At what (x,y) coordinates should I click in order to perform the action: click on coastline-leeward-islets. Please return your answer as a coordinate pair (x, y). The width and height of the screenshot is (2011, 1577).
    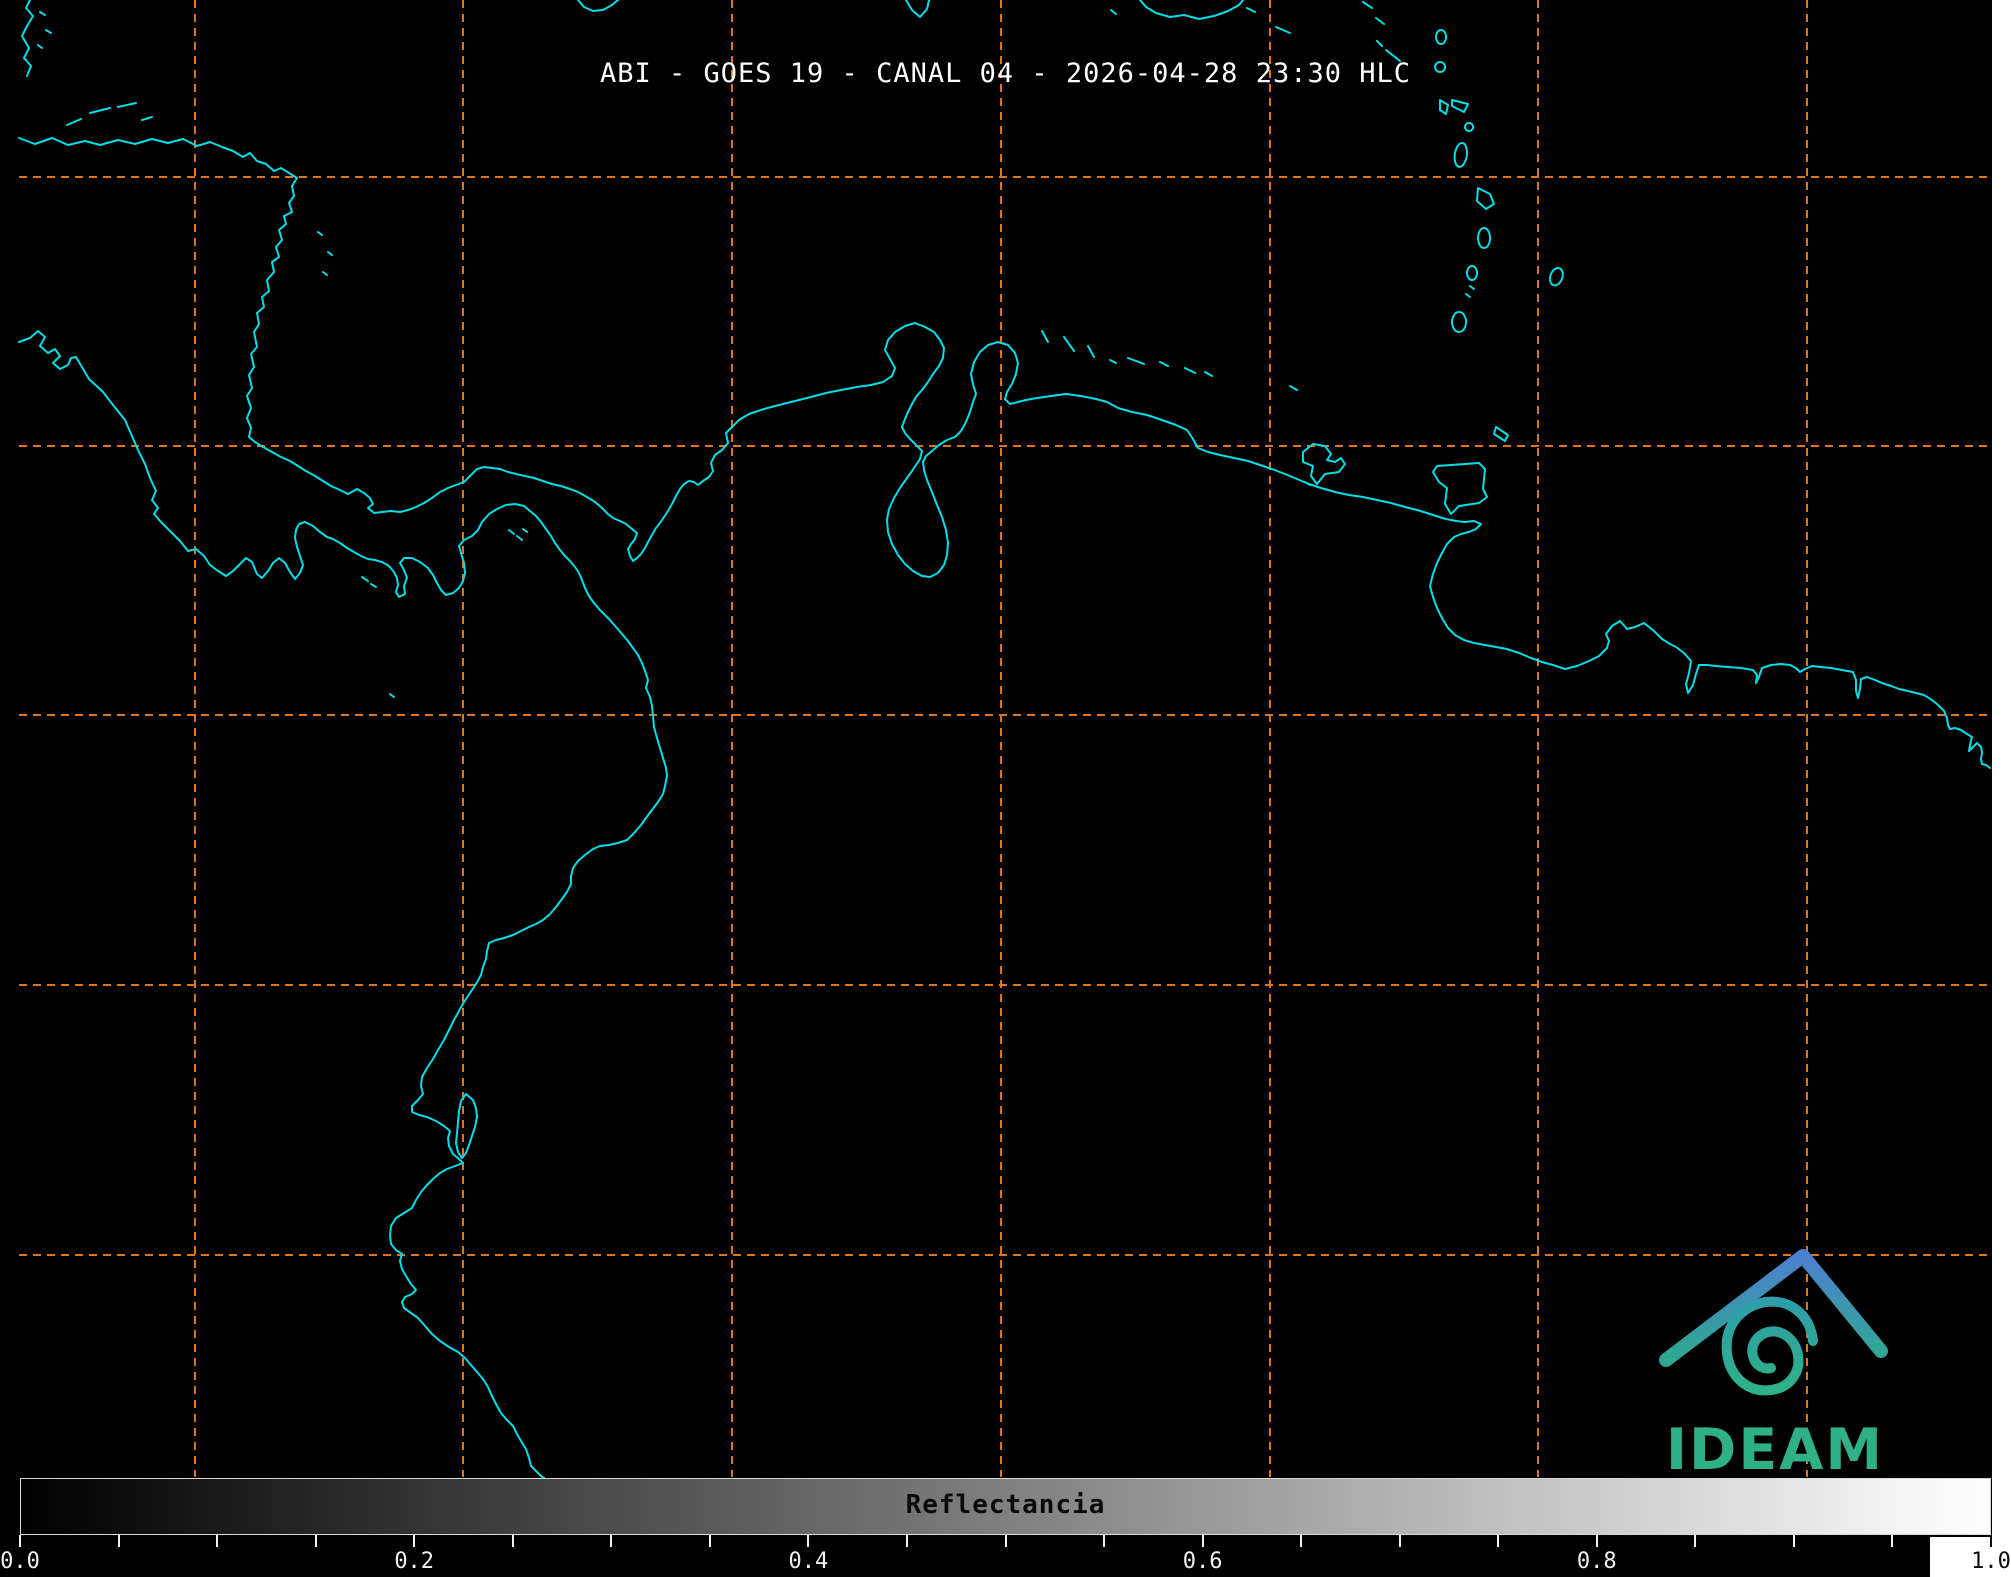
    Looking at the image, I should click on (1381, 31).